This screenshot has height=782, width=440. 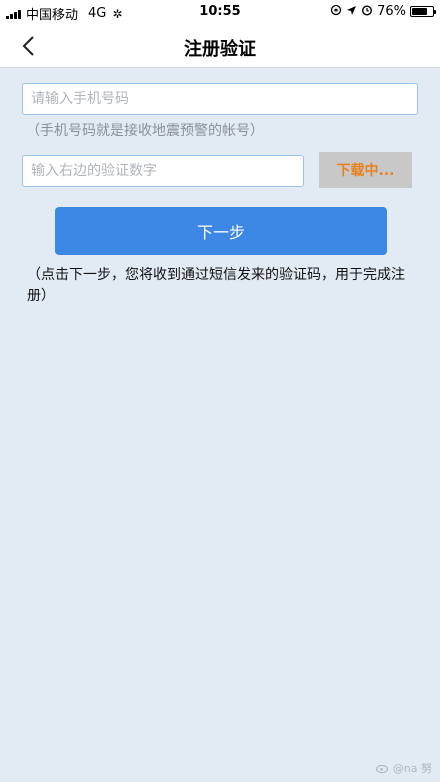 What do you see at coordinates (367, 11) in the screenshot?
I see `alarm-icon` at bounding box center [367, 11].